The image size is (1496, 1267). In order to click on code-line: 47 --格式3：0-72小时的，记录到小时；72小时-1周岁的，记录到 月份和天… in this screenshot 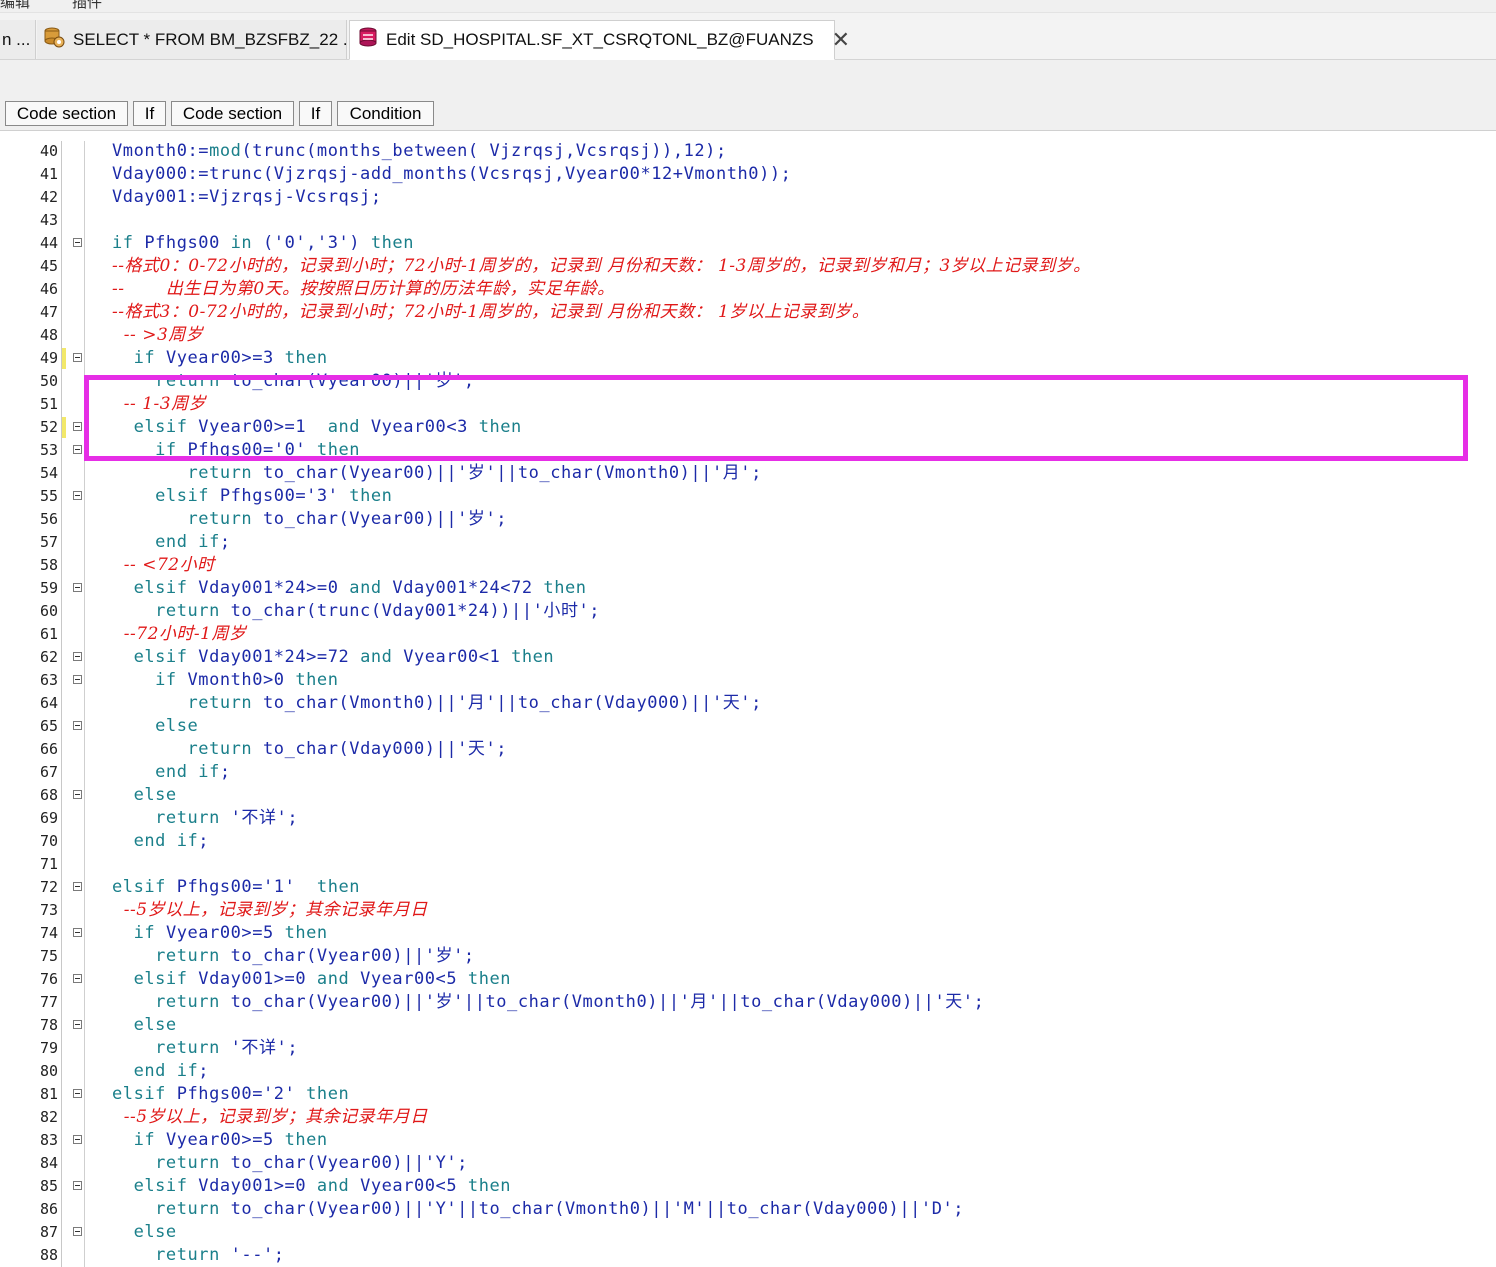, I will do `click(748, 312)`.